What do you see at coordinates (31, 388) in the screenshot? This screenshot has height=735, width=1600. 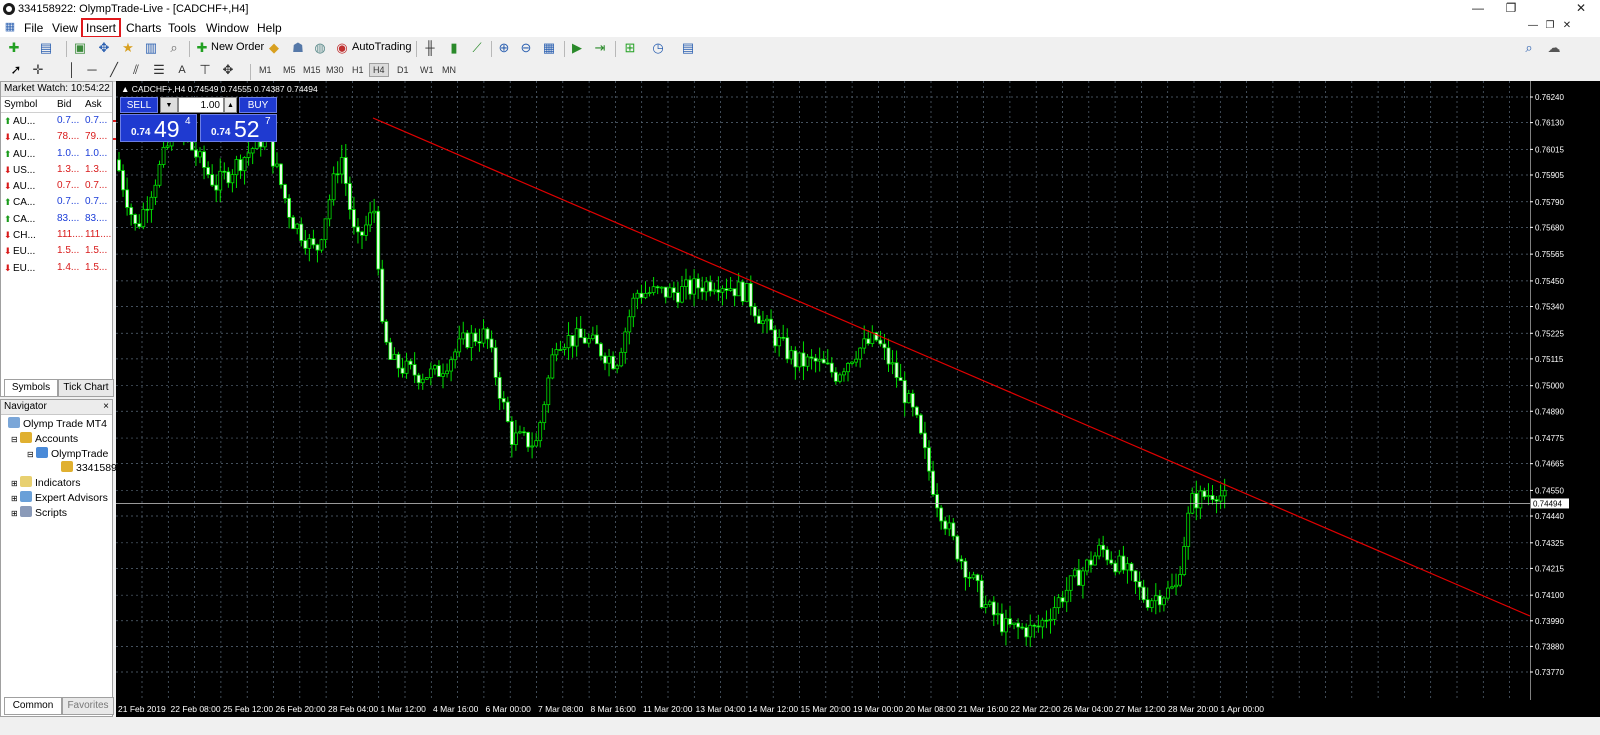 I see `tab-symbols: Symbols` at bounding box center [31, 388].